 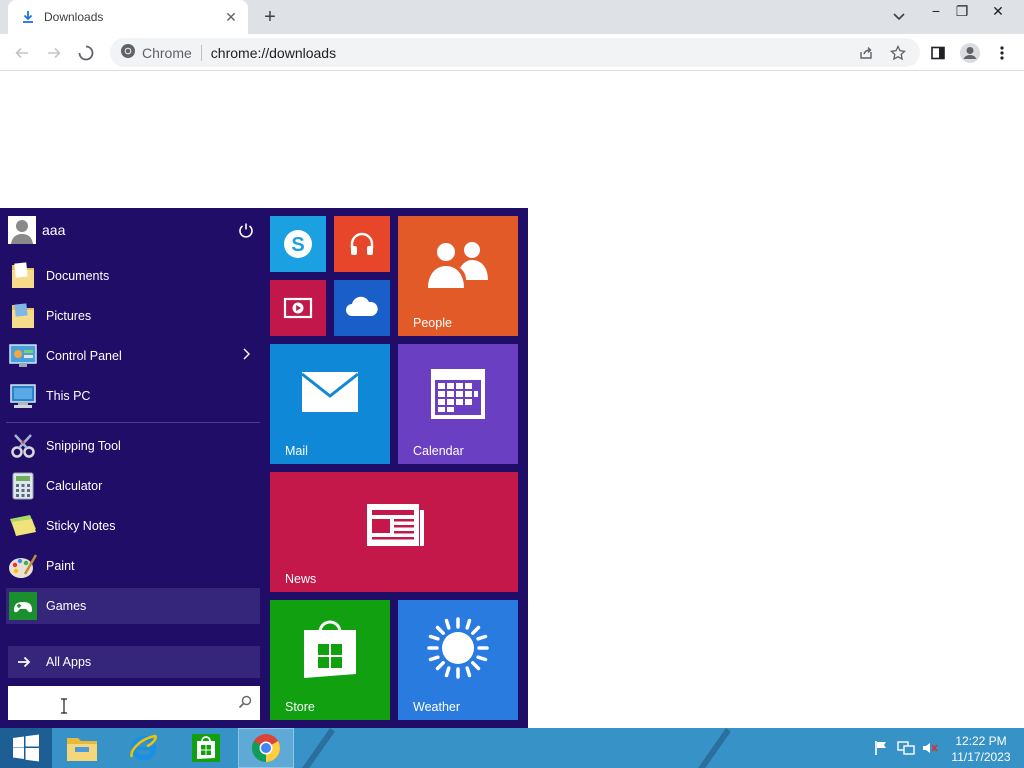 I want to click on url-text: chrome://downloads, so click(x=273, y=52).